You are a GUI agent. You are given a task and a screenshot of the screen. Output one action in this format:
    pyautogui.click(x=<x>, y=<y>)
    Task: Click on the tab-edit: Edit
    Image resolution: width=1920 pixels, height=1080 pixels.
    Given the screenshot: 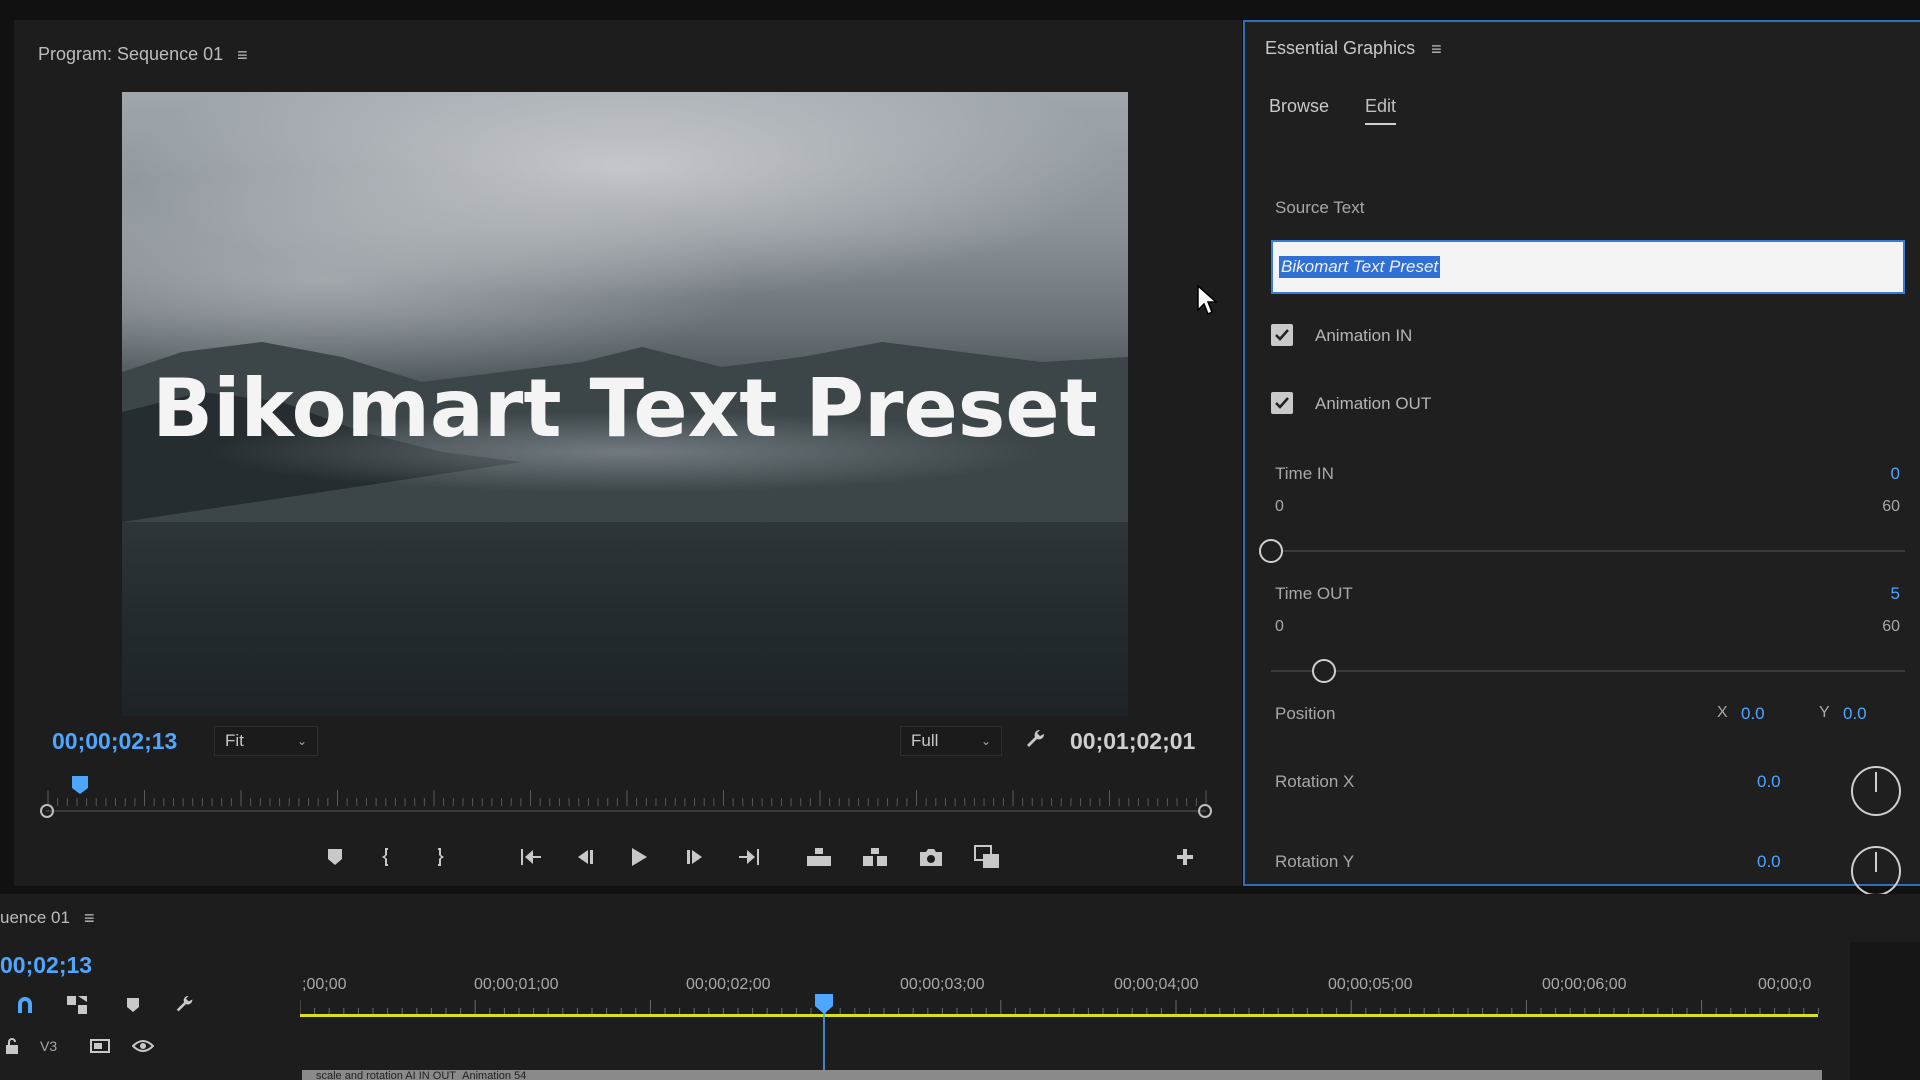 What is the action you would take?
    pyautogui.click(x=1381, y=110)
    